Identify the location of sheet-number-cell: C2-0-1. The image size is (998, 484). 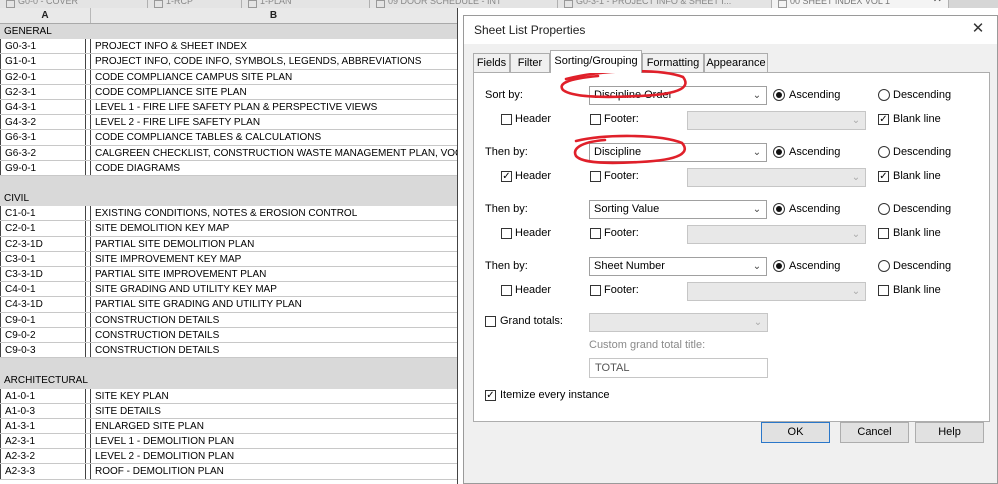
(43, 228).